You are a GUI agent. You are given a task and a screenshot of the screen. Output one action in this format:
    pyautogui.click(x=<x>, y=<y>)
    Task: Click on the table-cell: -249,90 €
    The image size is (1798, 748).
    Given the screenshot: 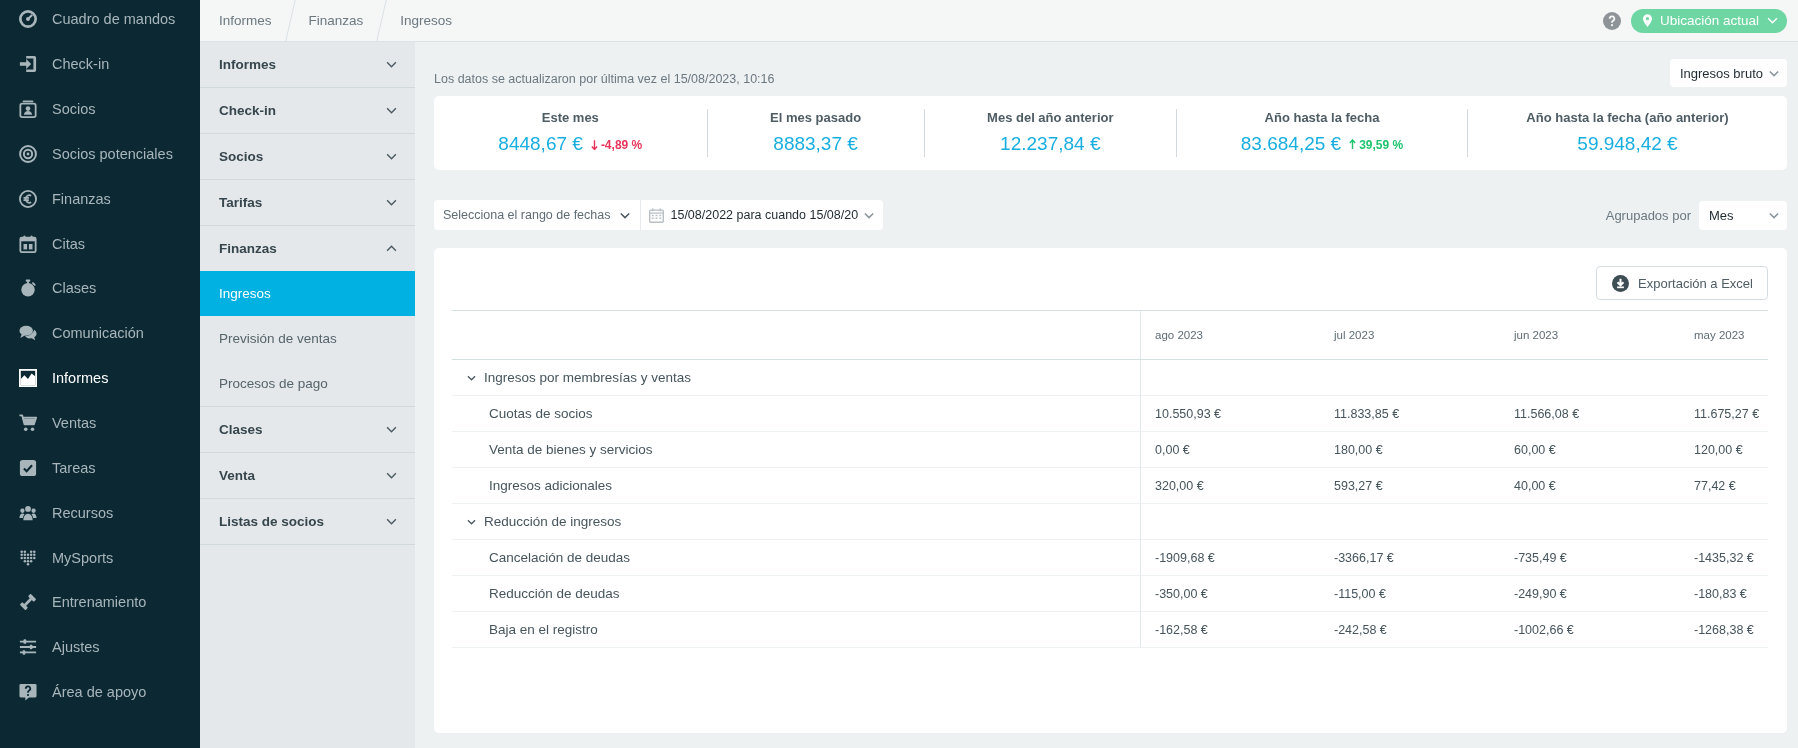 What is the action you would take?
    pyautogui.click(x=1540, y=593)
    